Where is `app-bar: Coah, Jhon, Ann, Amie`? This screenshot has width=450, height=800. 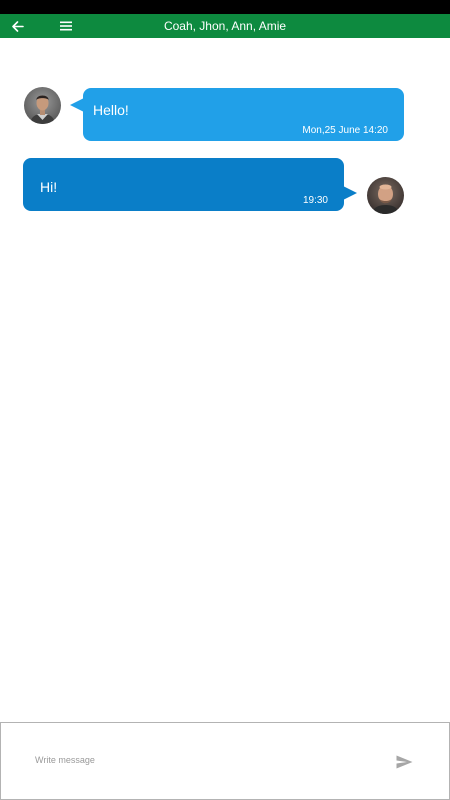 app-bar: Coah, Jhon, Ann, Amie is located at coordinates (225, 26).